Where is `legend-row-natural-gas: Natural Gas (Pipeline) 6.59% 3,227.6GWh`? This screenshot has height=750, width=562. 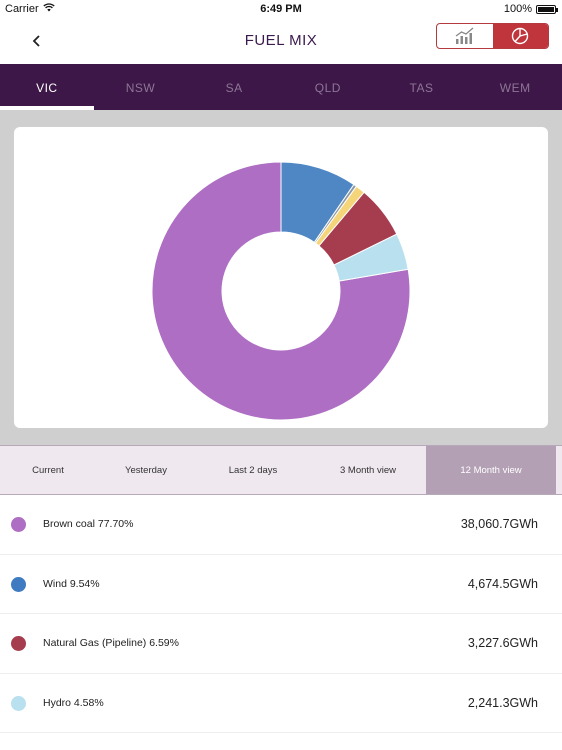
legend-row-natural-gas: Natural Gas (Pipeline) 6.59% 3,227.6GWh is located at coordinates (281, 644).